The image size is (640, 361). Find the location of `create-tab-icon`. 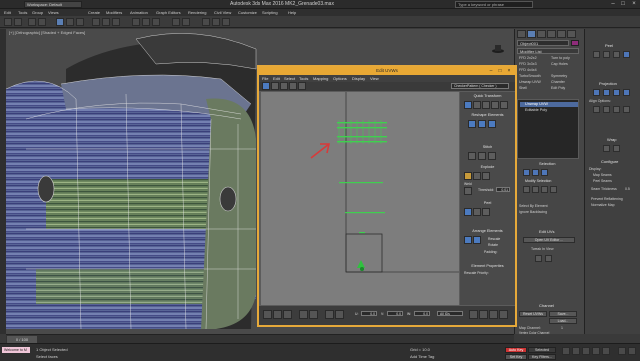

create-tab-icon is located at coordinates (521, 34).